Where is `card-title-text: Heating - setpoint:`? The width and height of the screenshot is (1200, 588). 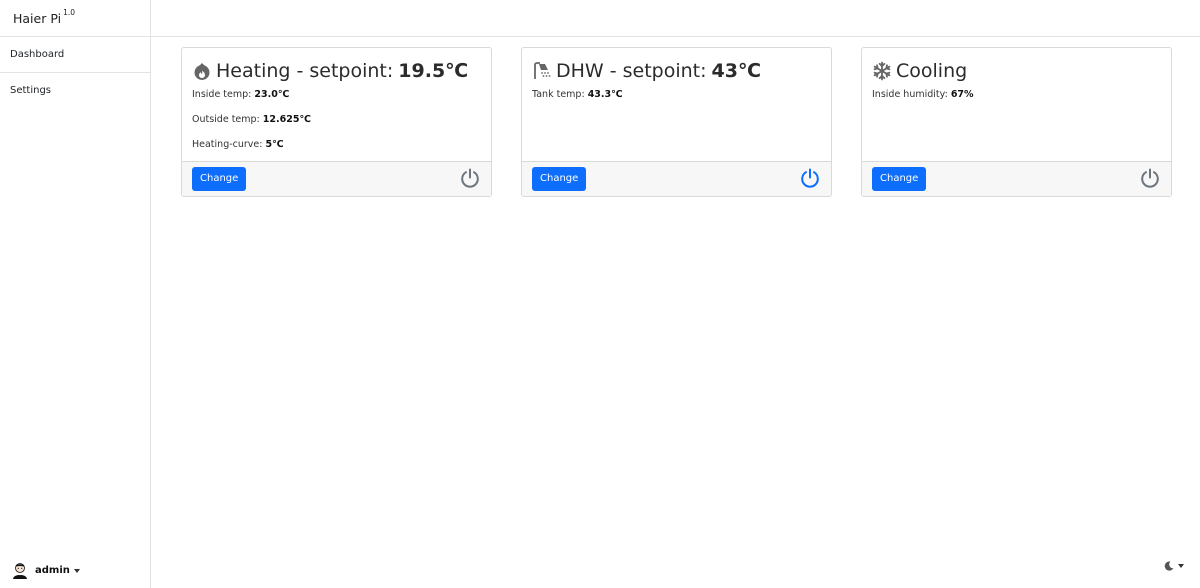 card-title-text: Heating - setpoint: is located at coordinates (305, 71).